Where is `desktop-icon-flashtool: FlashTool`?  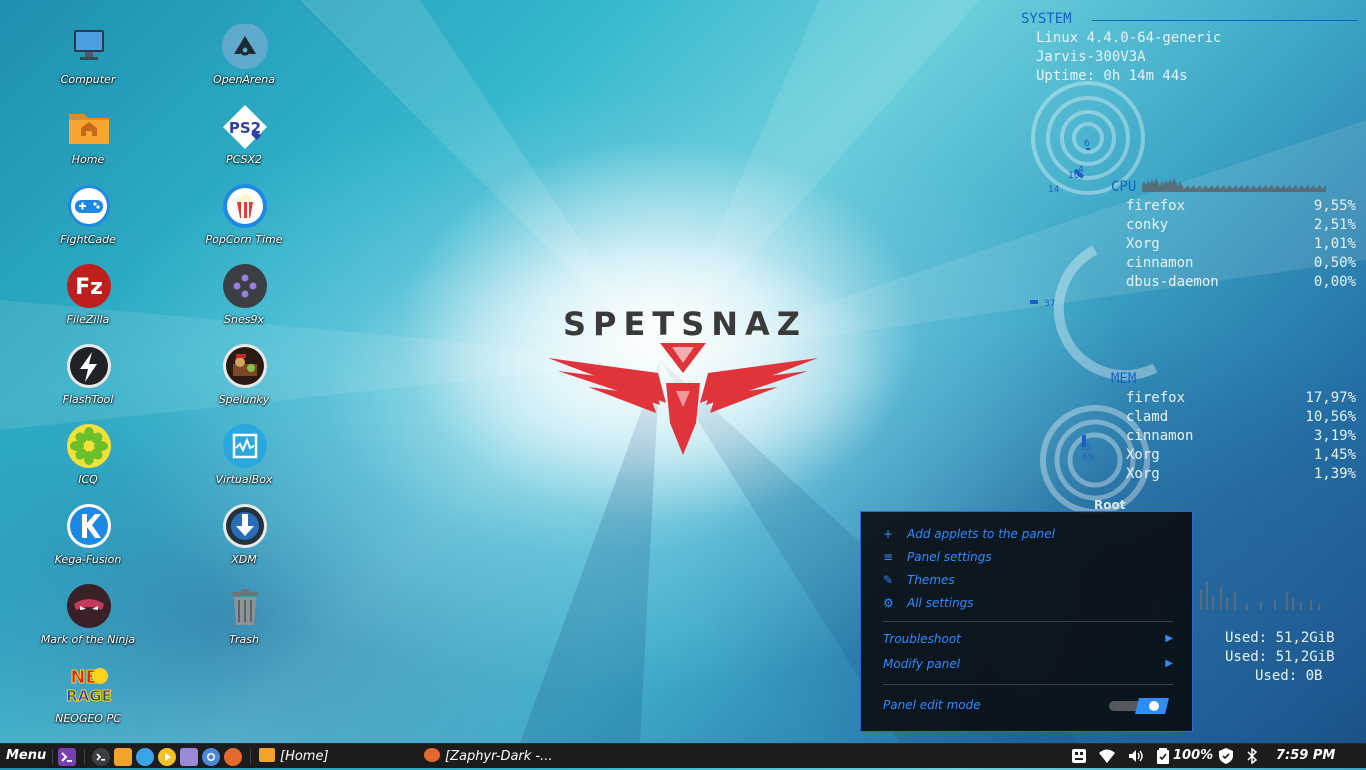
desktop-icon-flashtool: FlashTool is located at coordinates (88, 384).